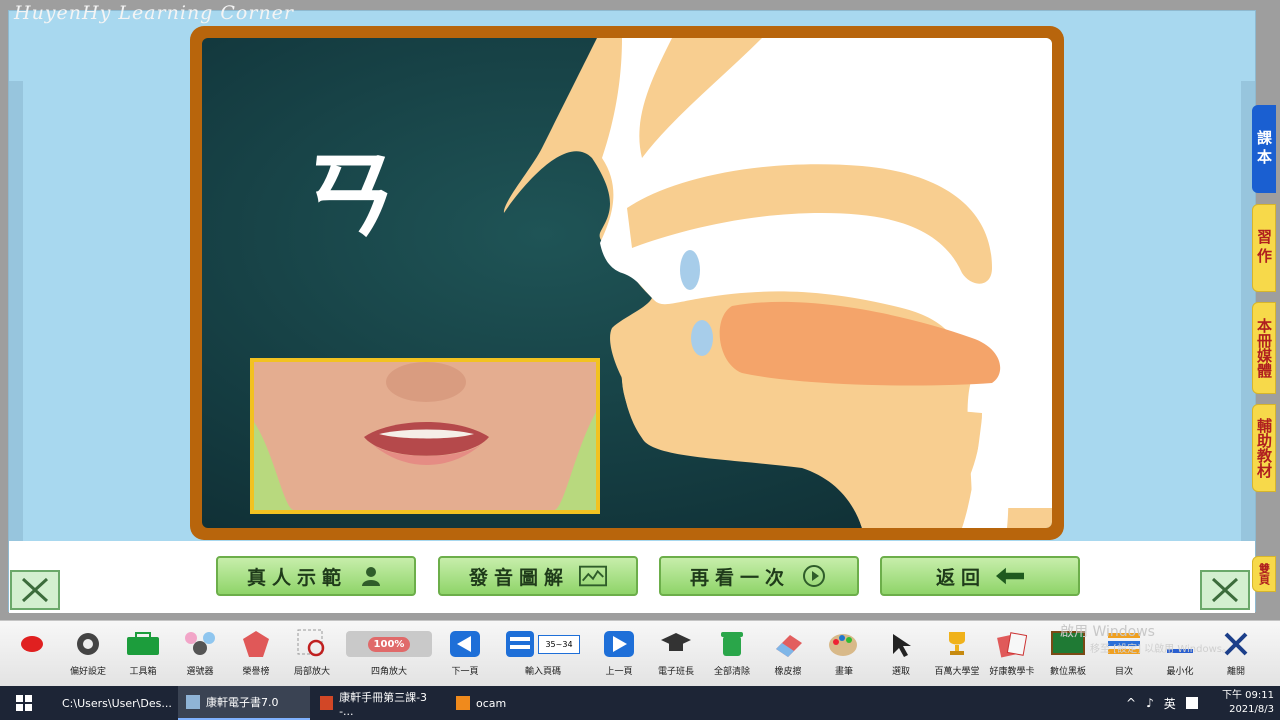  What do you see at coordinates (1131, 703) in the screenshot?
I see `chevron-up-icon: ^` at bounding box center [1131, 703].